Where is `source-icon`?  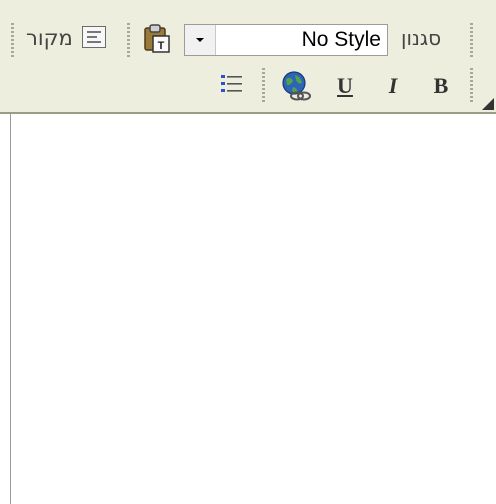
source-icon is located at coordinates (94, 37).